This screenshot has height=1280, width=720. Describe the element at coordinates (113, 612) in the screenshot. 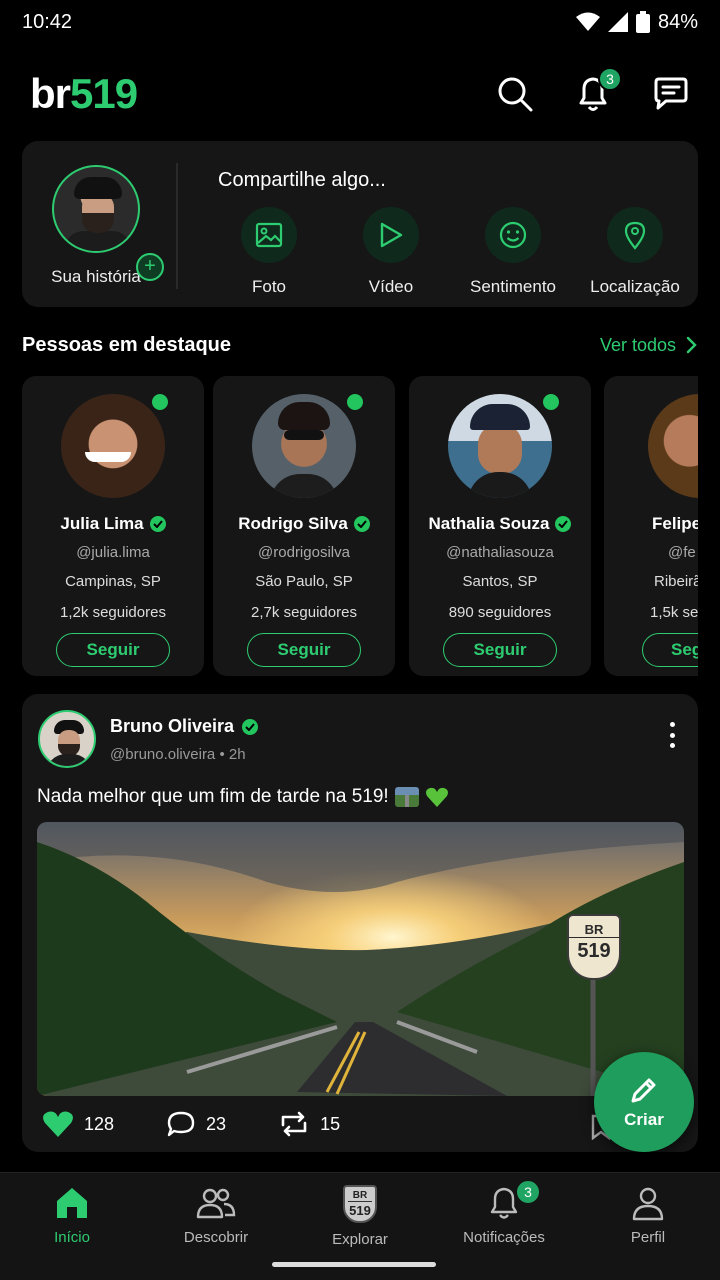

I see `person-followers: 1,2k seguidores` at that location.